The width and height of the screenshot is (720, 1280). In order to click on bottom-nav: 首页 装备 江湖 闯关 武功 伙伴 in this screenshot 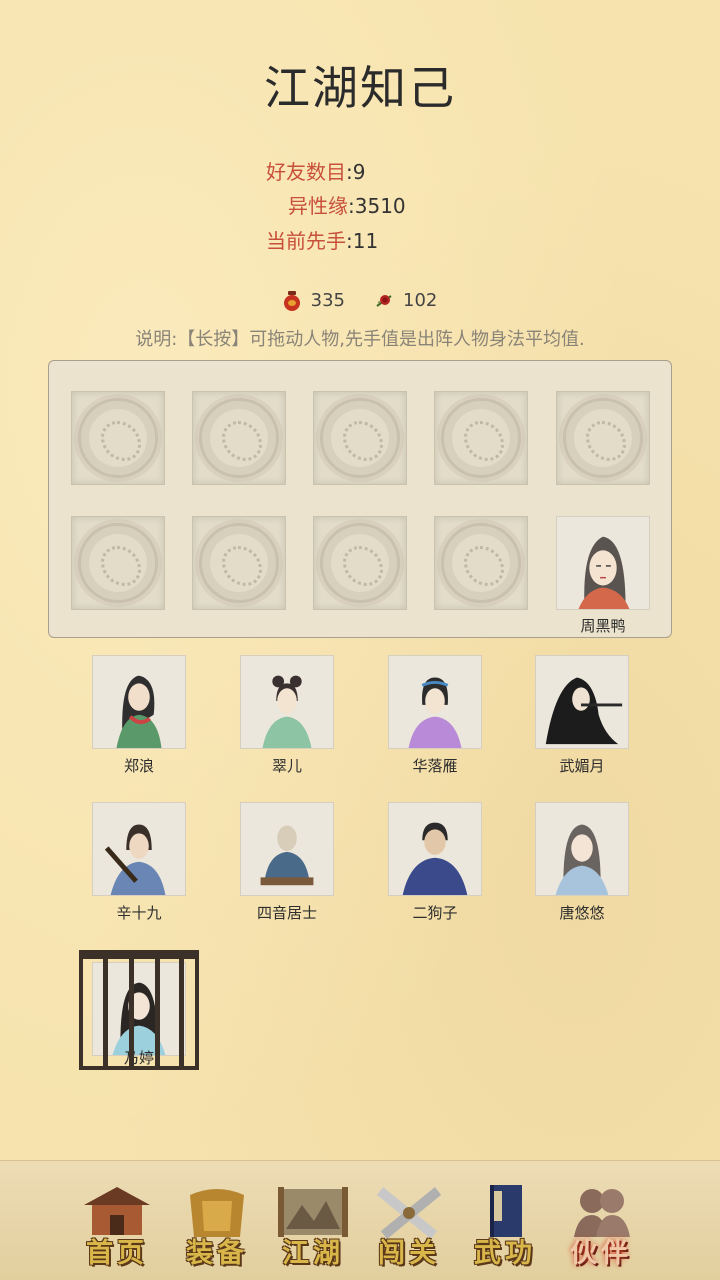, I will do `click(360, 1220)`.